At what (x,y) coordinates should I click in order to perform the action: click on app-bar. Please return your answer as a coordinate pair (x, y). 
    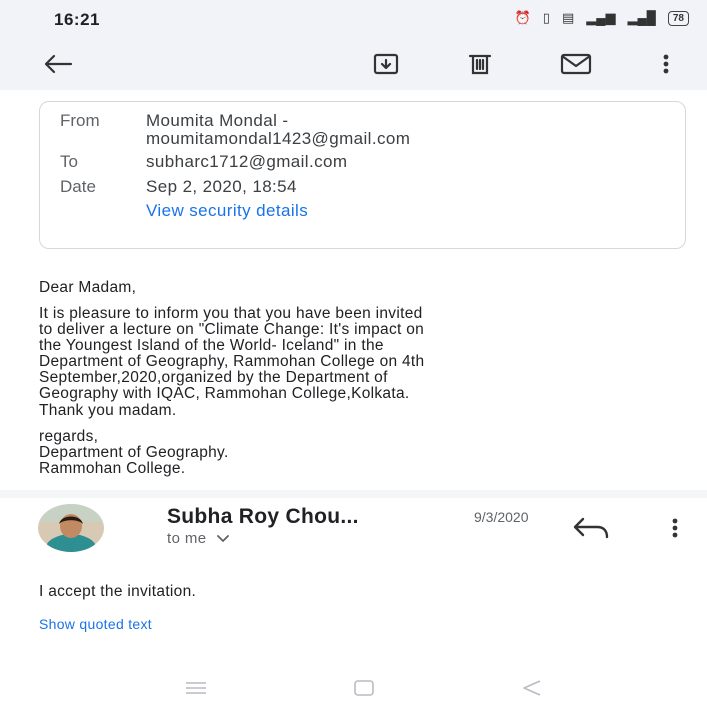
    Looking at the image, I should click on (353, 64).